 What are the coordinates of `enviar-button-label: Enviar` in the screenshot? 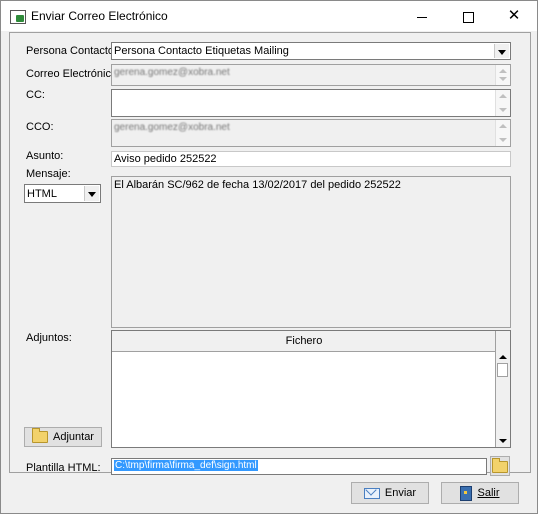 It's located at (400, 493).